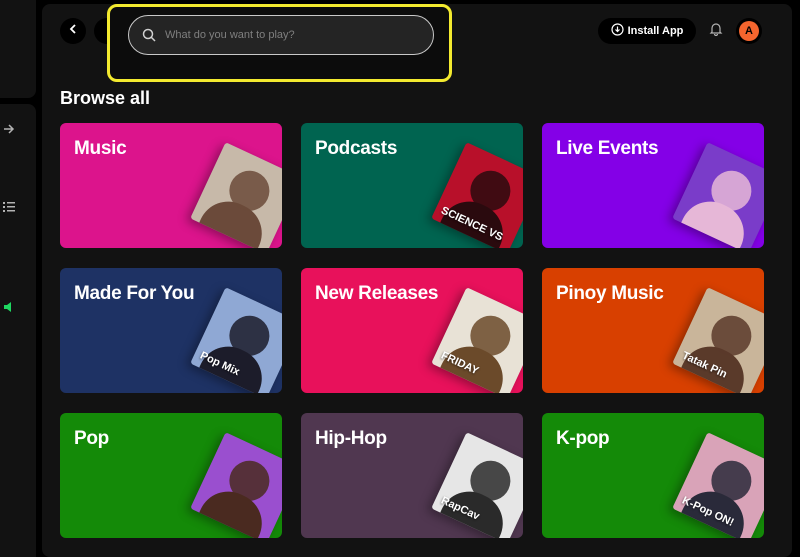 The height and width of the screenshot is (557, 800). What do you see at coordinates (134, 293) in the screenshot?
I see `category-card-label: Made For You` at bounding box center [134, 293].